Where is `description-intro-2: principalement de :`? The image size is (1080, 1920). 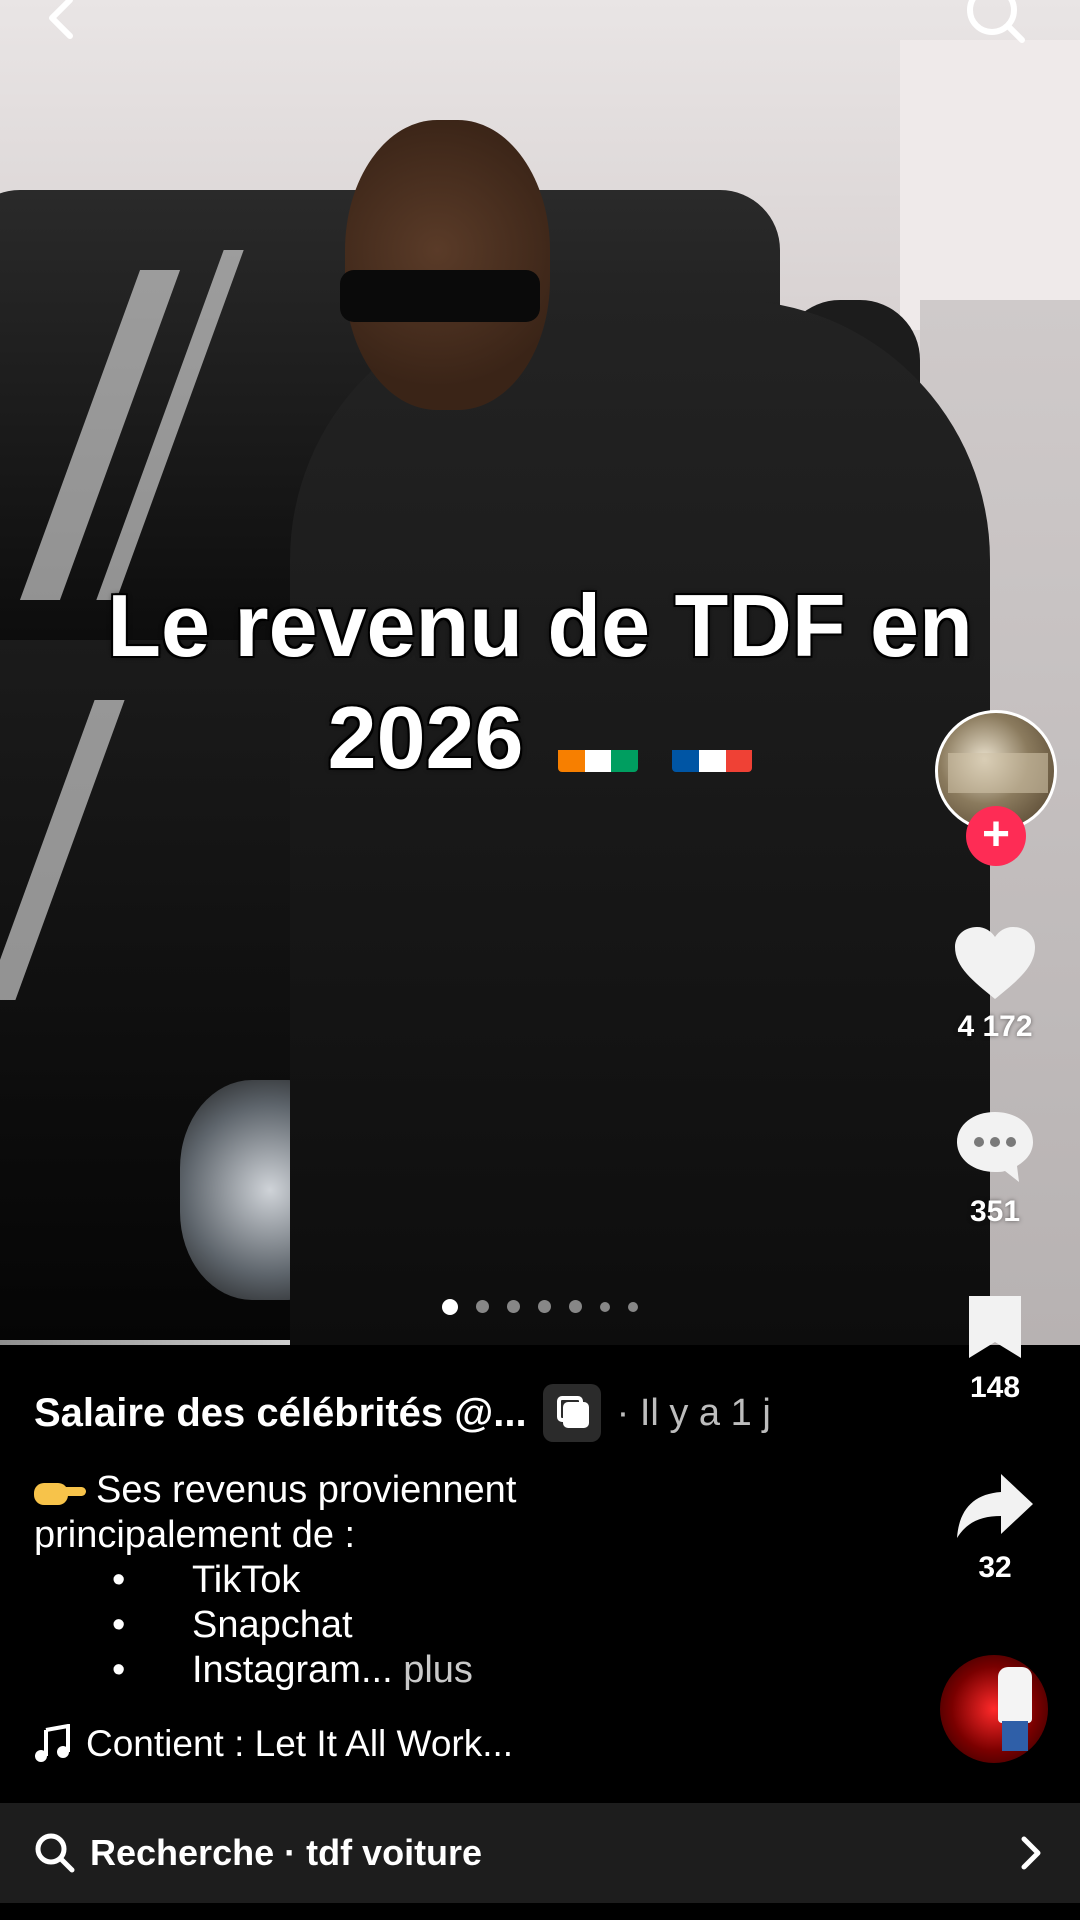
description-intro-2: principalement de : is located at coordinates (195, 1535).